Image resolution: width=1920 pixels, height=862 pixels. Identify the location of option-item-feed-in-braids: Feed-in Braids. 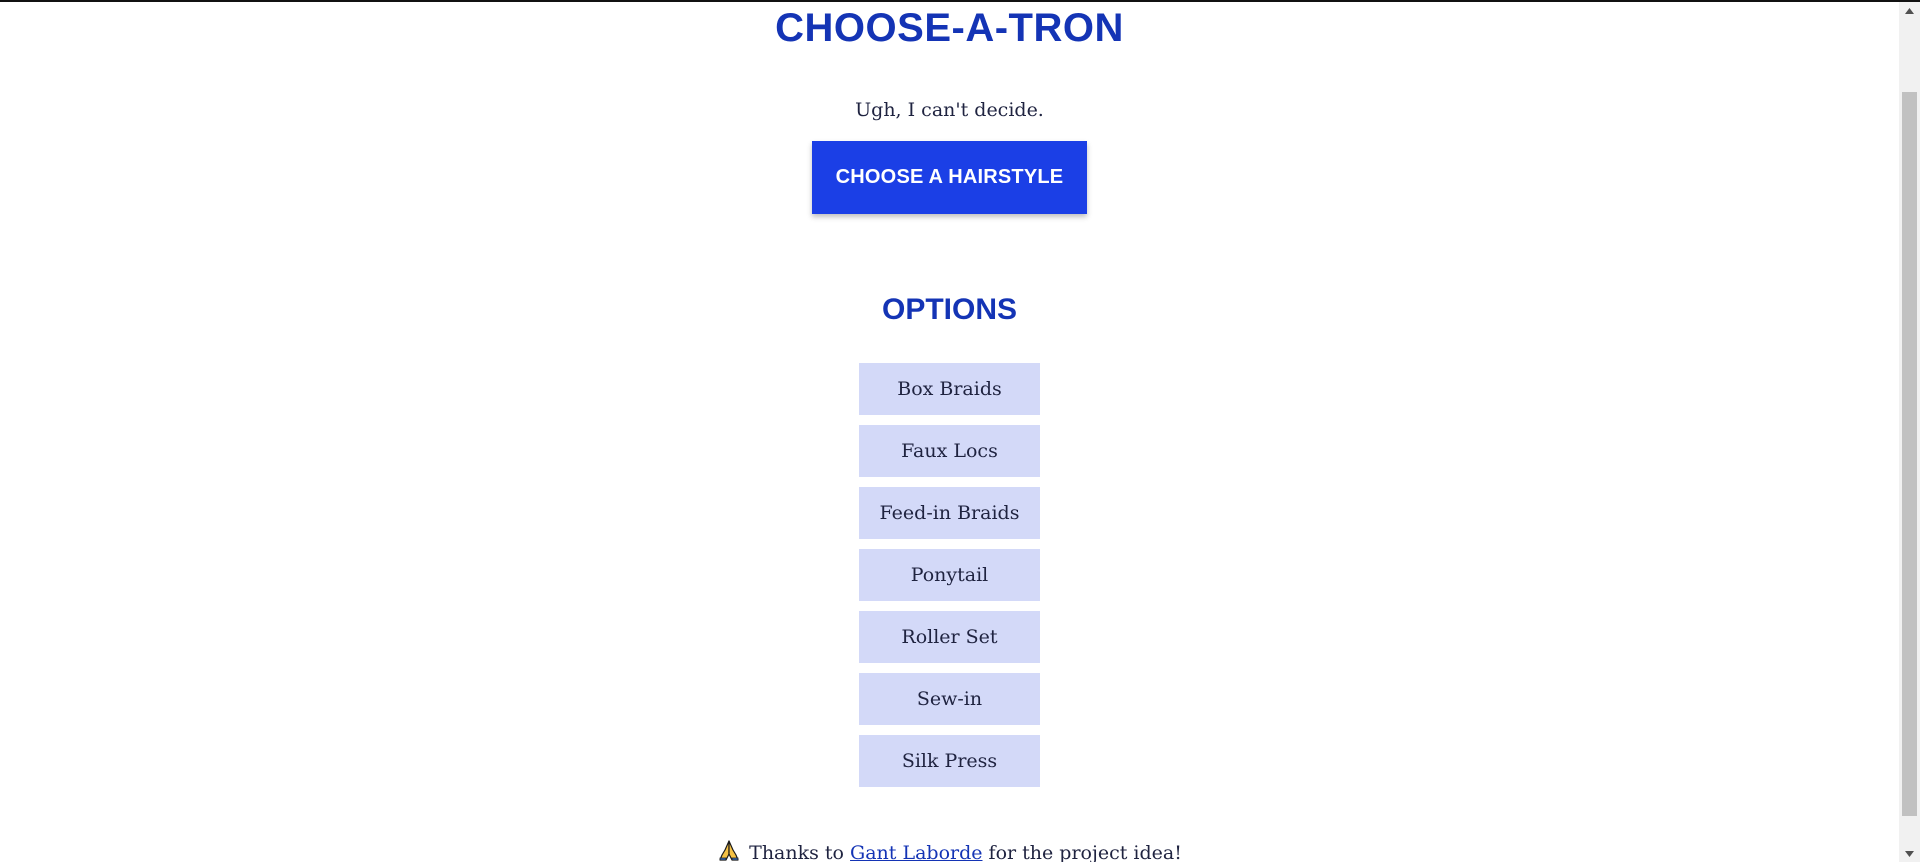
(949, 513).